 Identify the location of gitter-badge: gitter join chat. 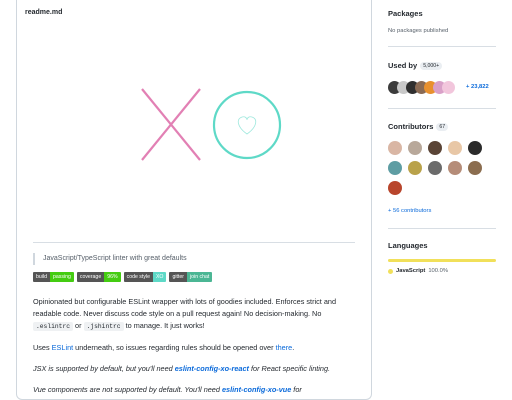
(191, 277).